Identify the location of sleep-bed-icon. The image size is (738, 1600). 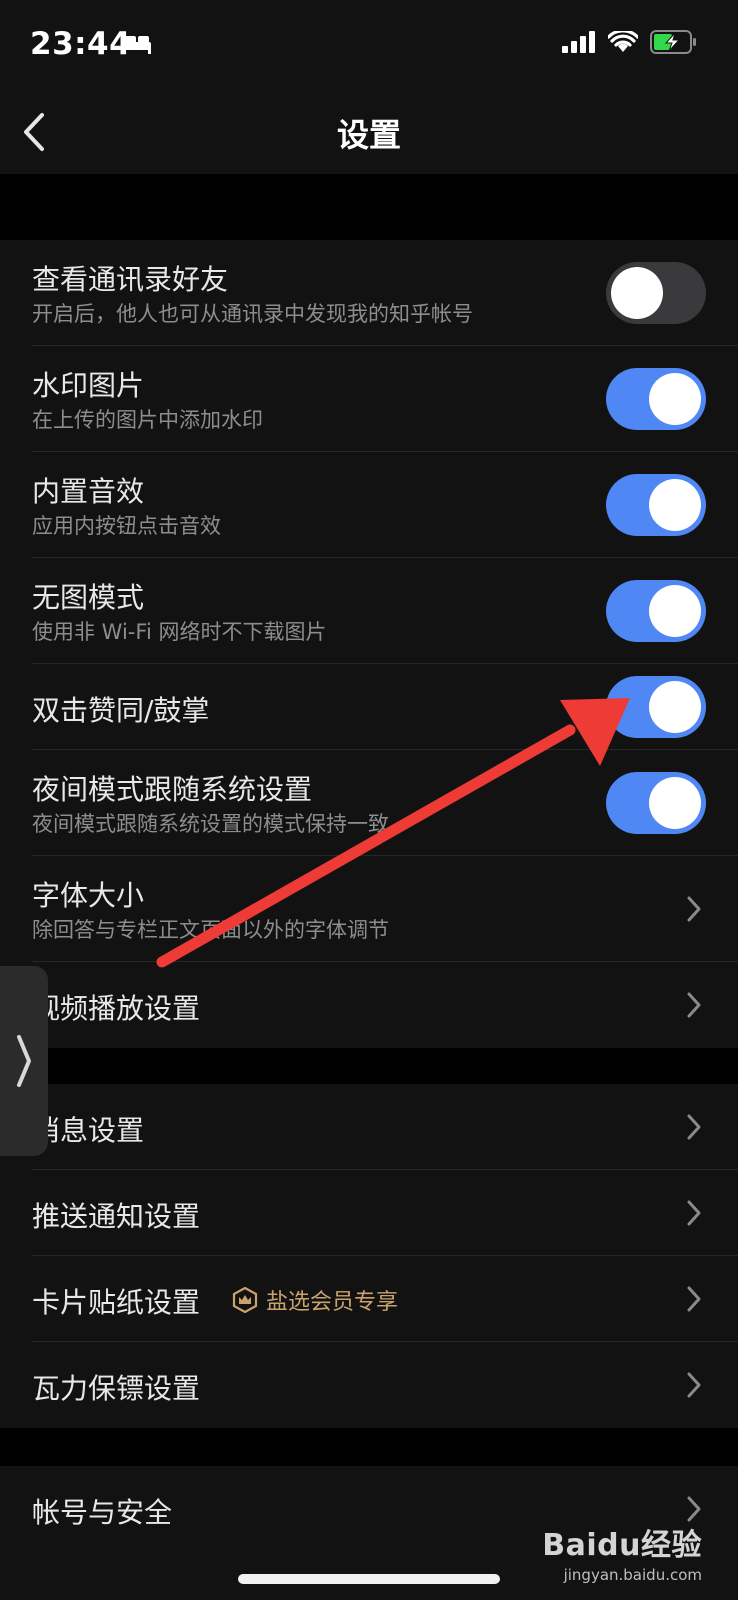
(137, 46).